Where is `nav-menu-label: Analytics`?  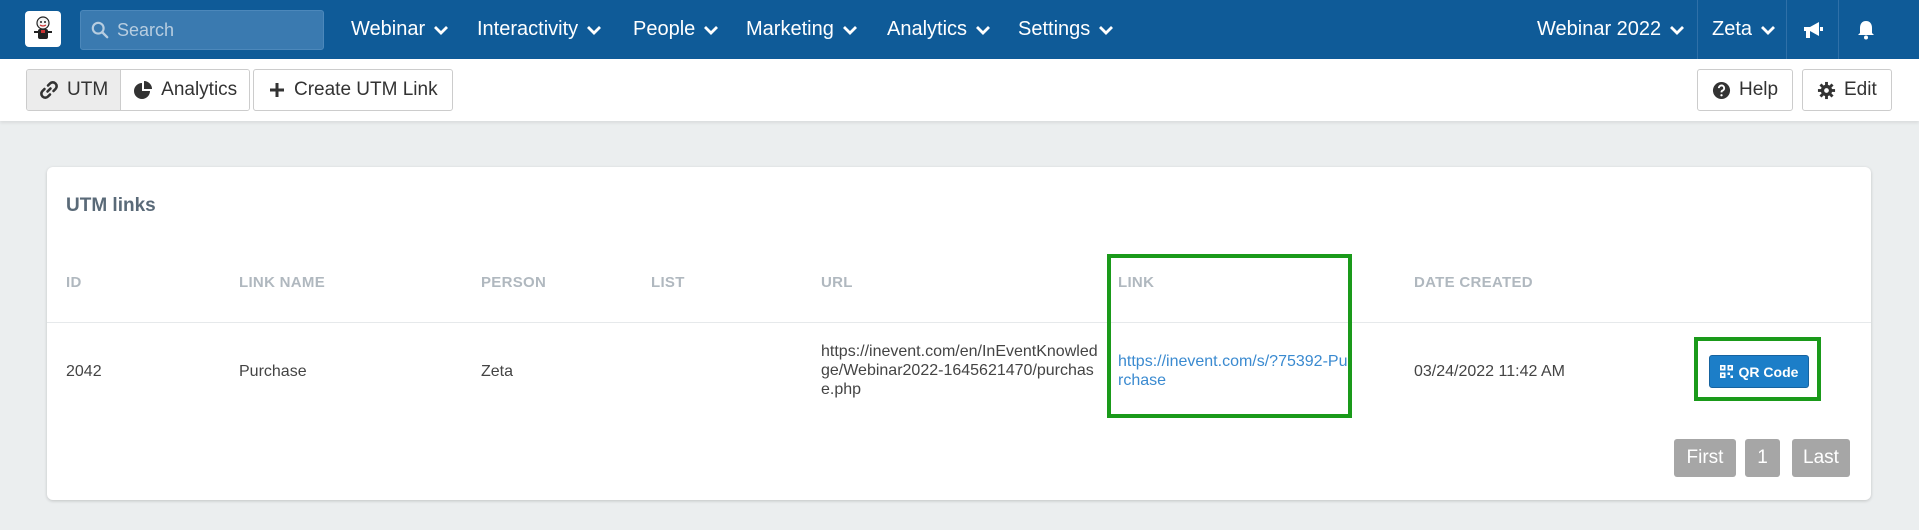 nav-menu-label: Analytics is located at coordinates (927, 29).